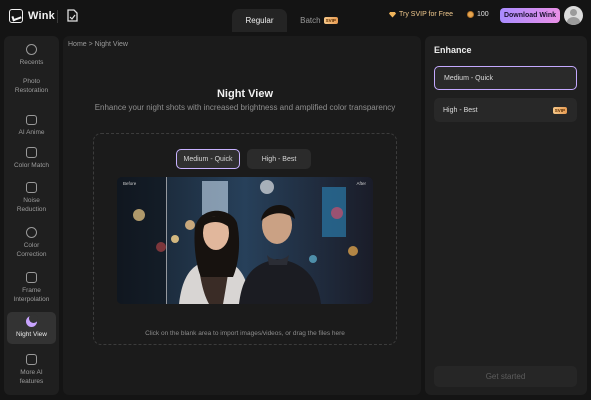  Describe the element at coordinates (31, 58) in the screenshot. I see `sidebar-item-recents: Recents` at that location.